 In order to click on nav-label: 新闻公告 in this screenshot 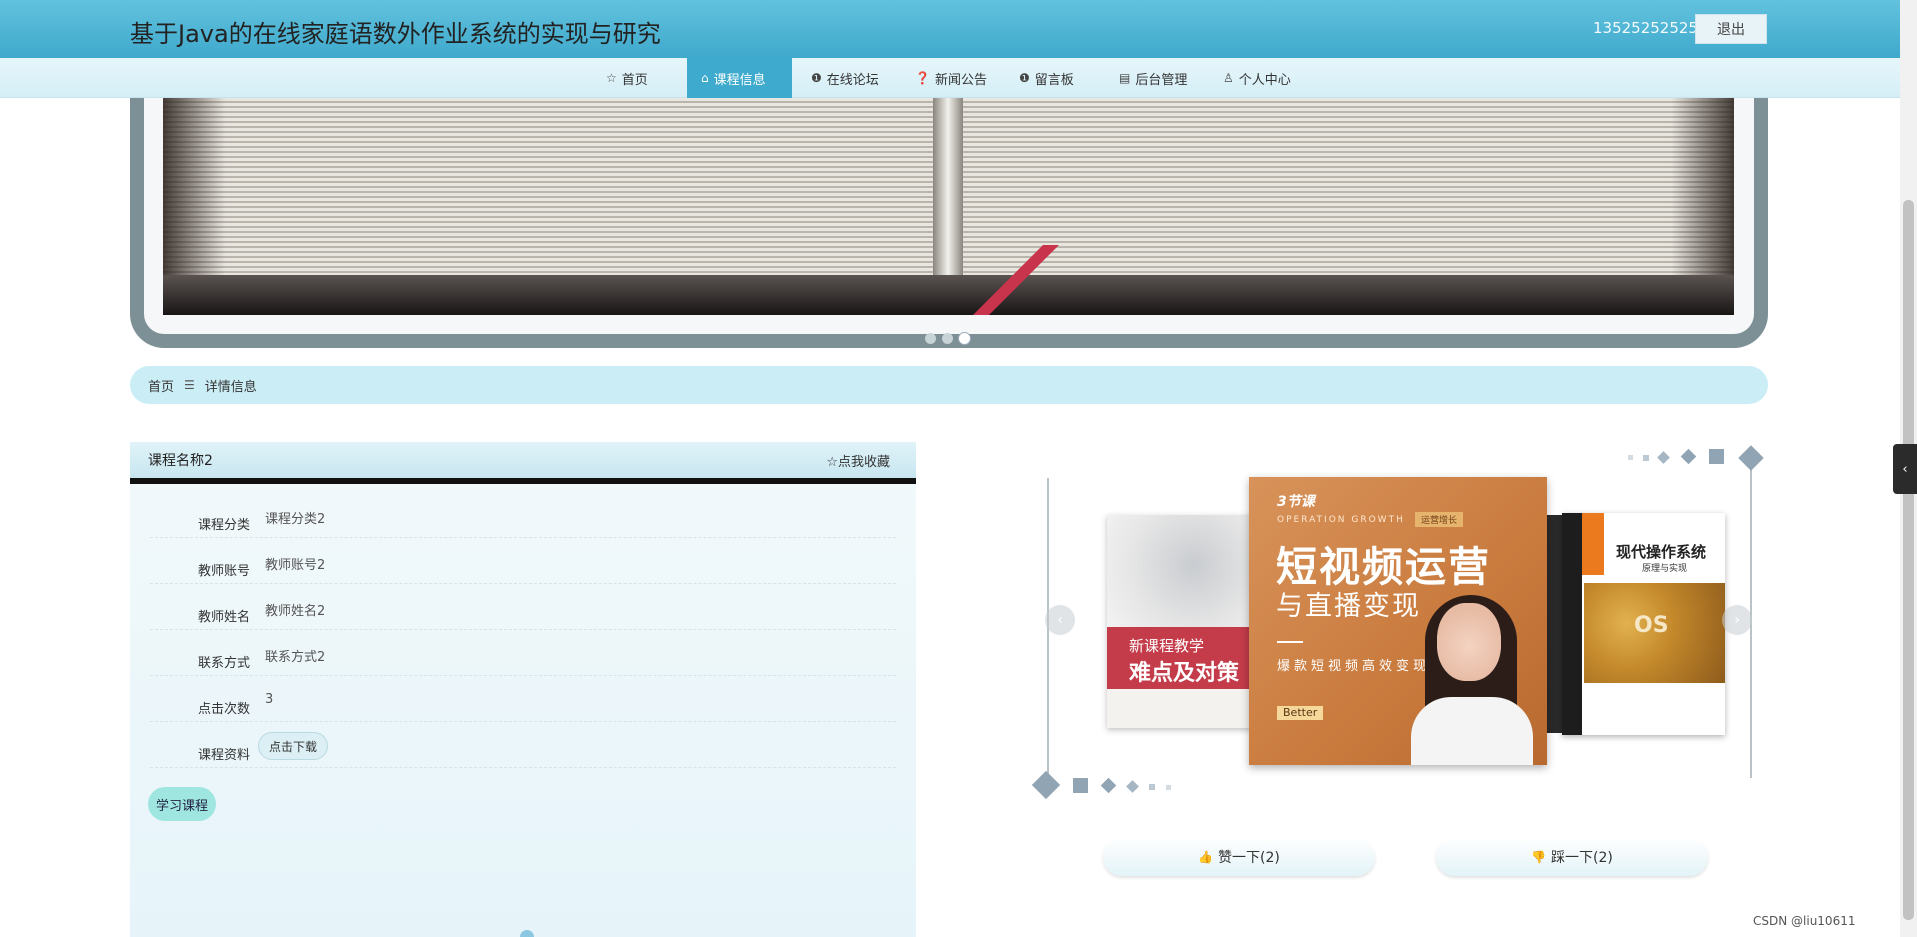, I will do `click(960, 80)`.